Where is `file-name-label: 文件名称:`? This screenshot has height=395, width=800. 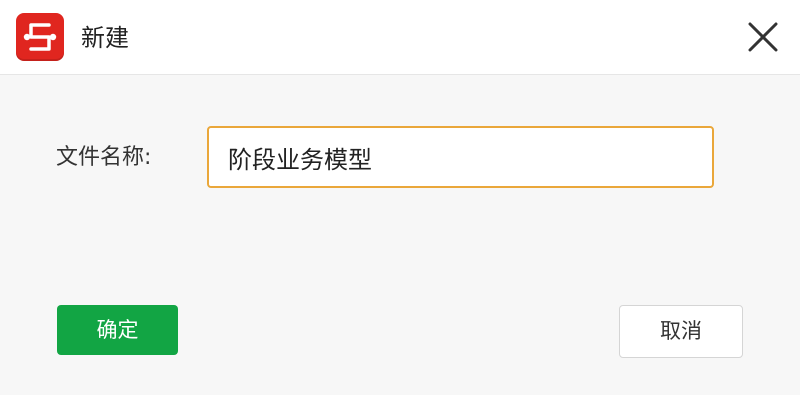
file-name-label: 文件名称: is located at coordinates (104, 157).